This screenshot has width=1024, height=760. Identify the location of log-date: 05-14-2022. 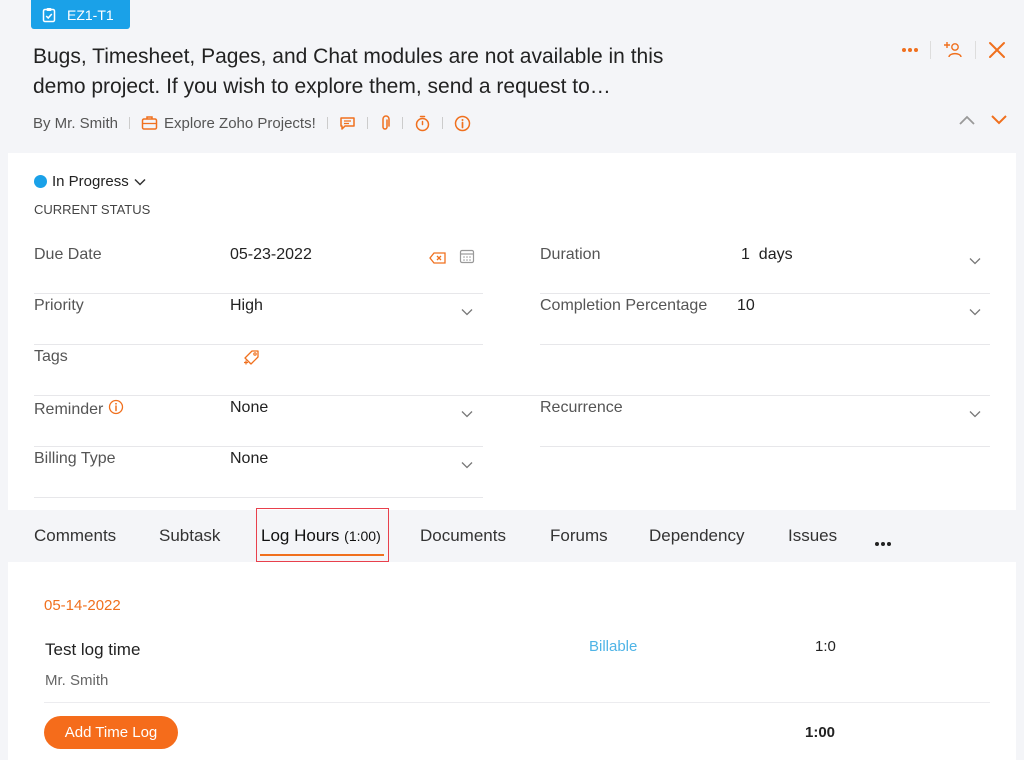
(82, 605).